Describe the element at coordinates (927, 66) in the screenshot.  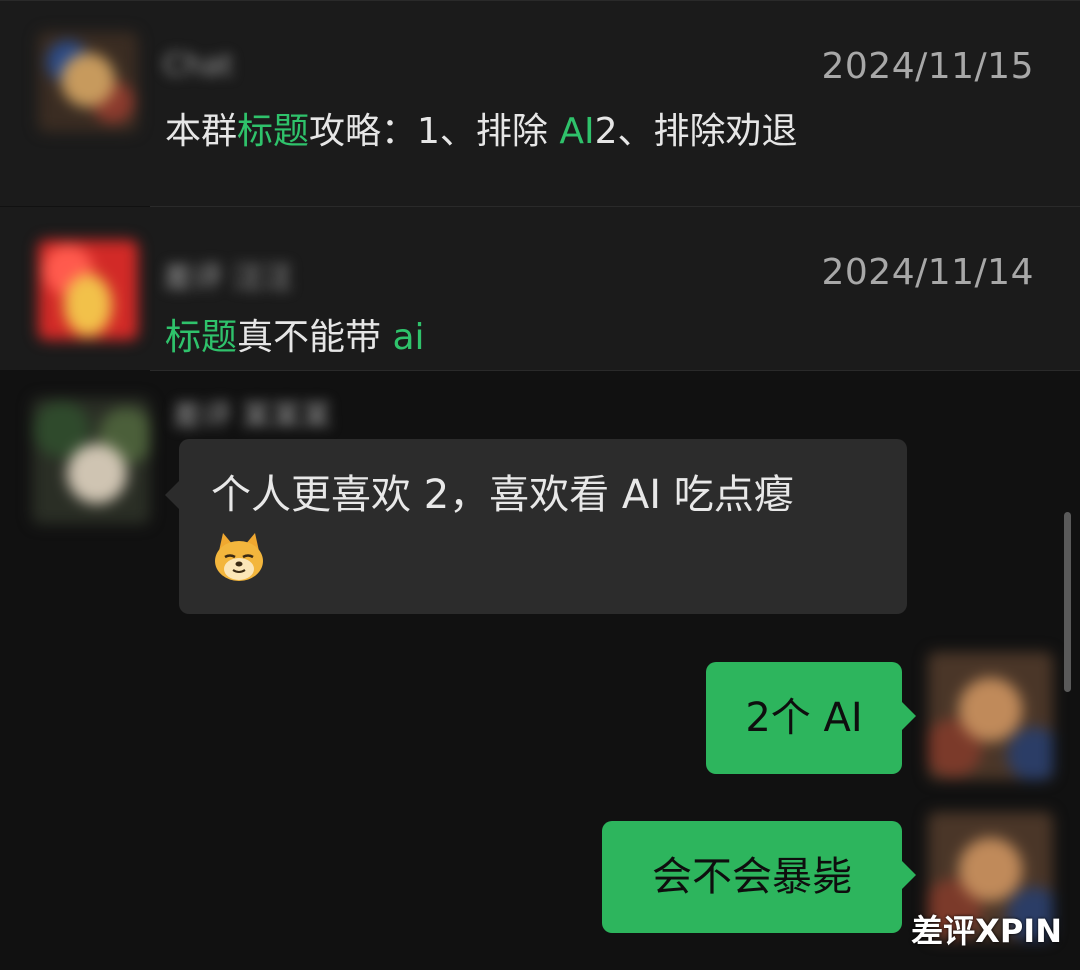
I see `message-date: 2024/11/15` at that location.